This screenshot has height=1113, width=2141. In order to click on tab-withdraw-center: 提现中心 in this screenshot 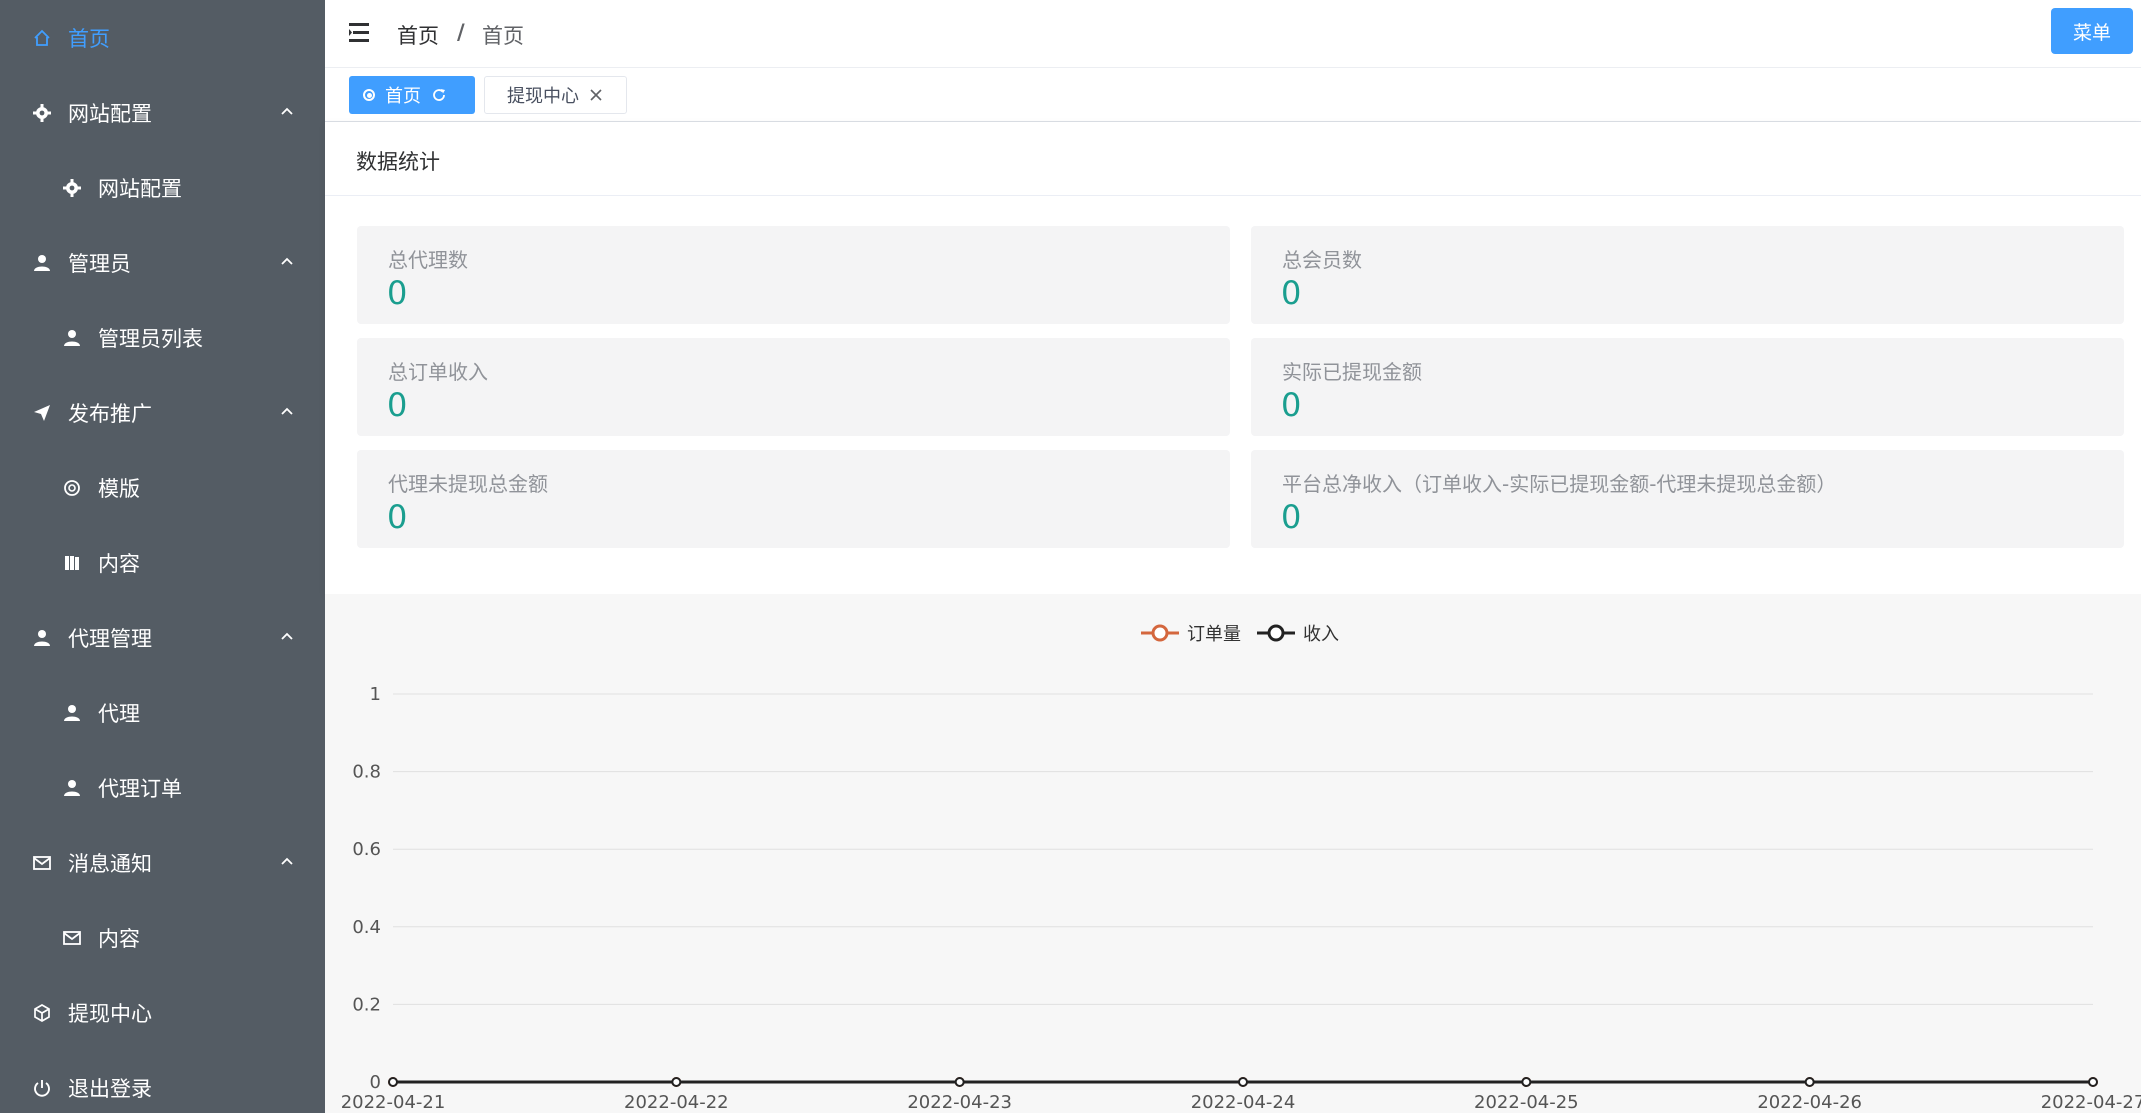, I will do `click(555, 95)`.